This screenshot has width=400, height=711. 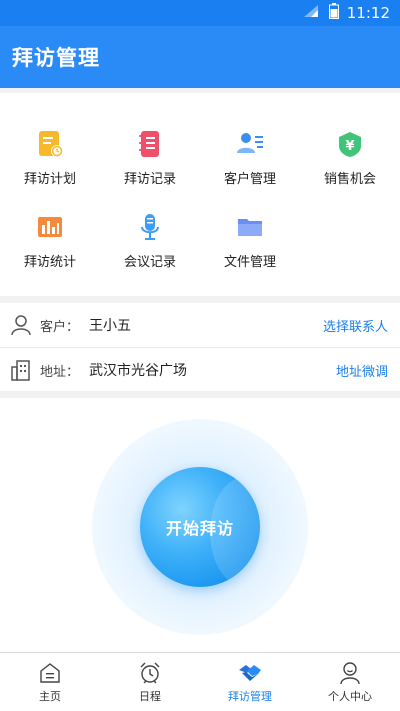 I want to click on adjust-address-link: 地址微调, so click(x=362, y=370).